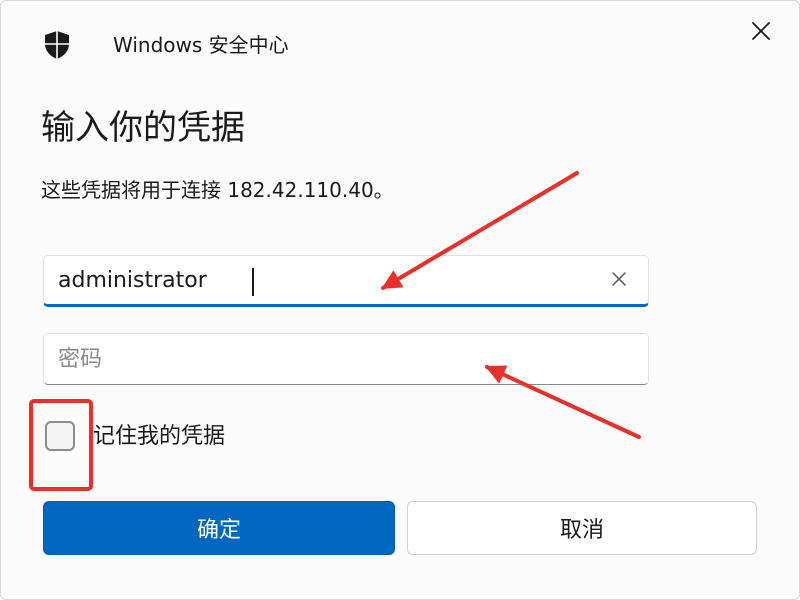 This screenshot has height=600, width=800. I want to click on shield-icon, so click(57, 45).